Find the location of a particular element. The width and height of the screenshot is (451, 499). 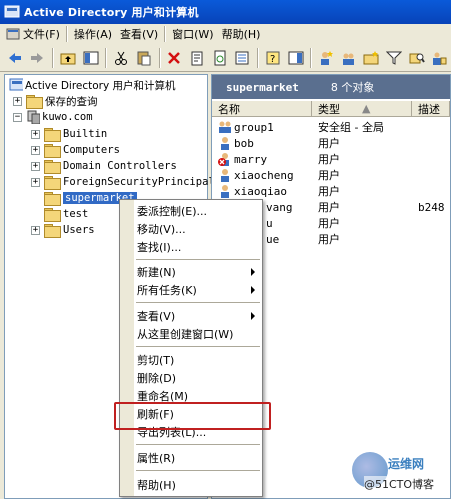

forward-arrow-icon is located at coordinates (37, 57).